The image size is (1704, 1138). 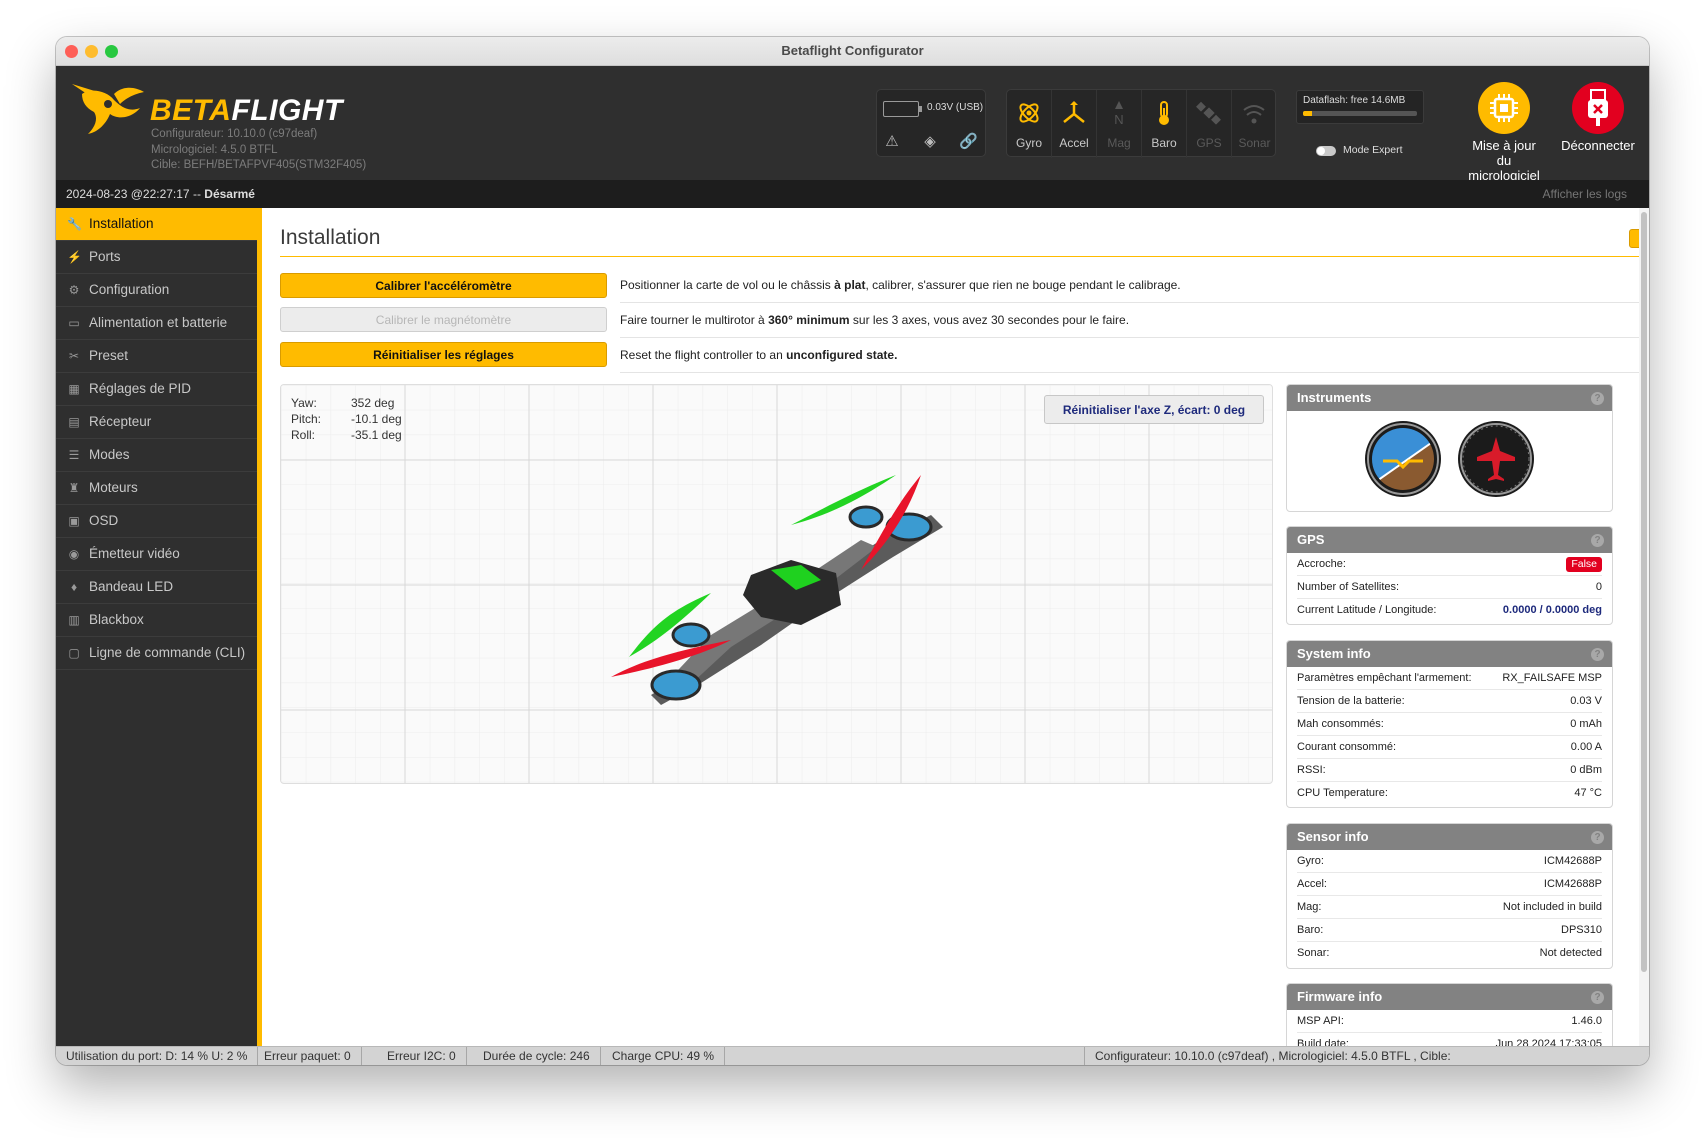 What do you see at coordinates (1209, 124) in the screenshot?
I see `sensor-gps: GPS` at bounding box center [1209, 124].